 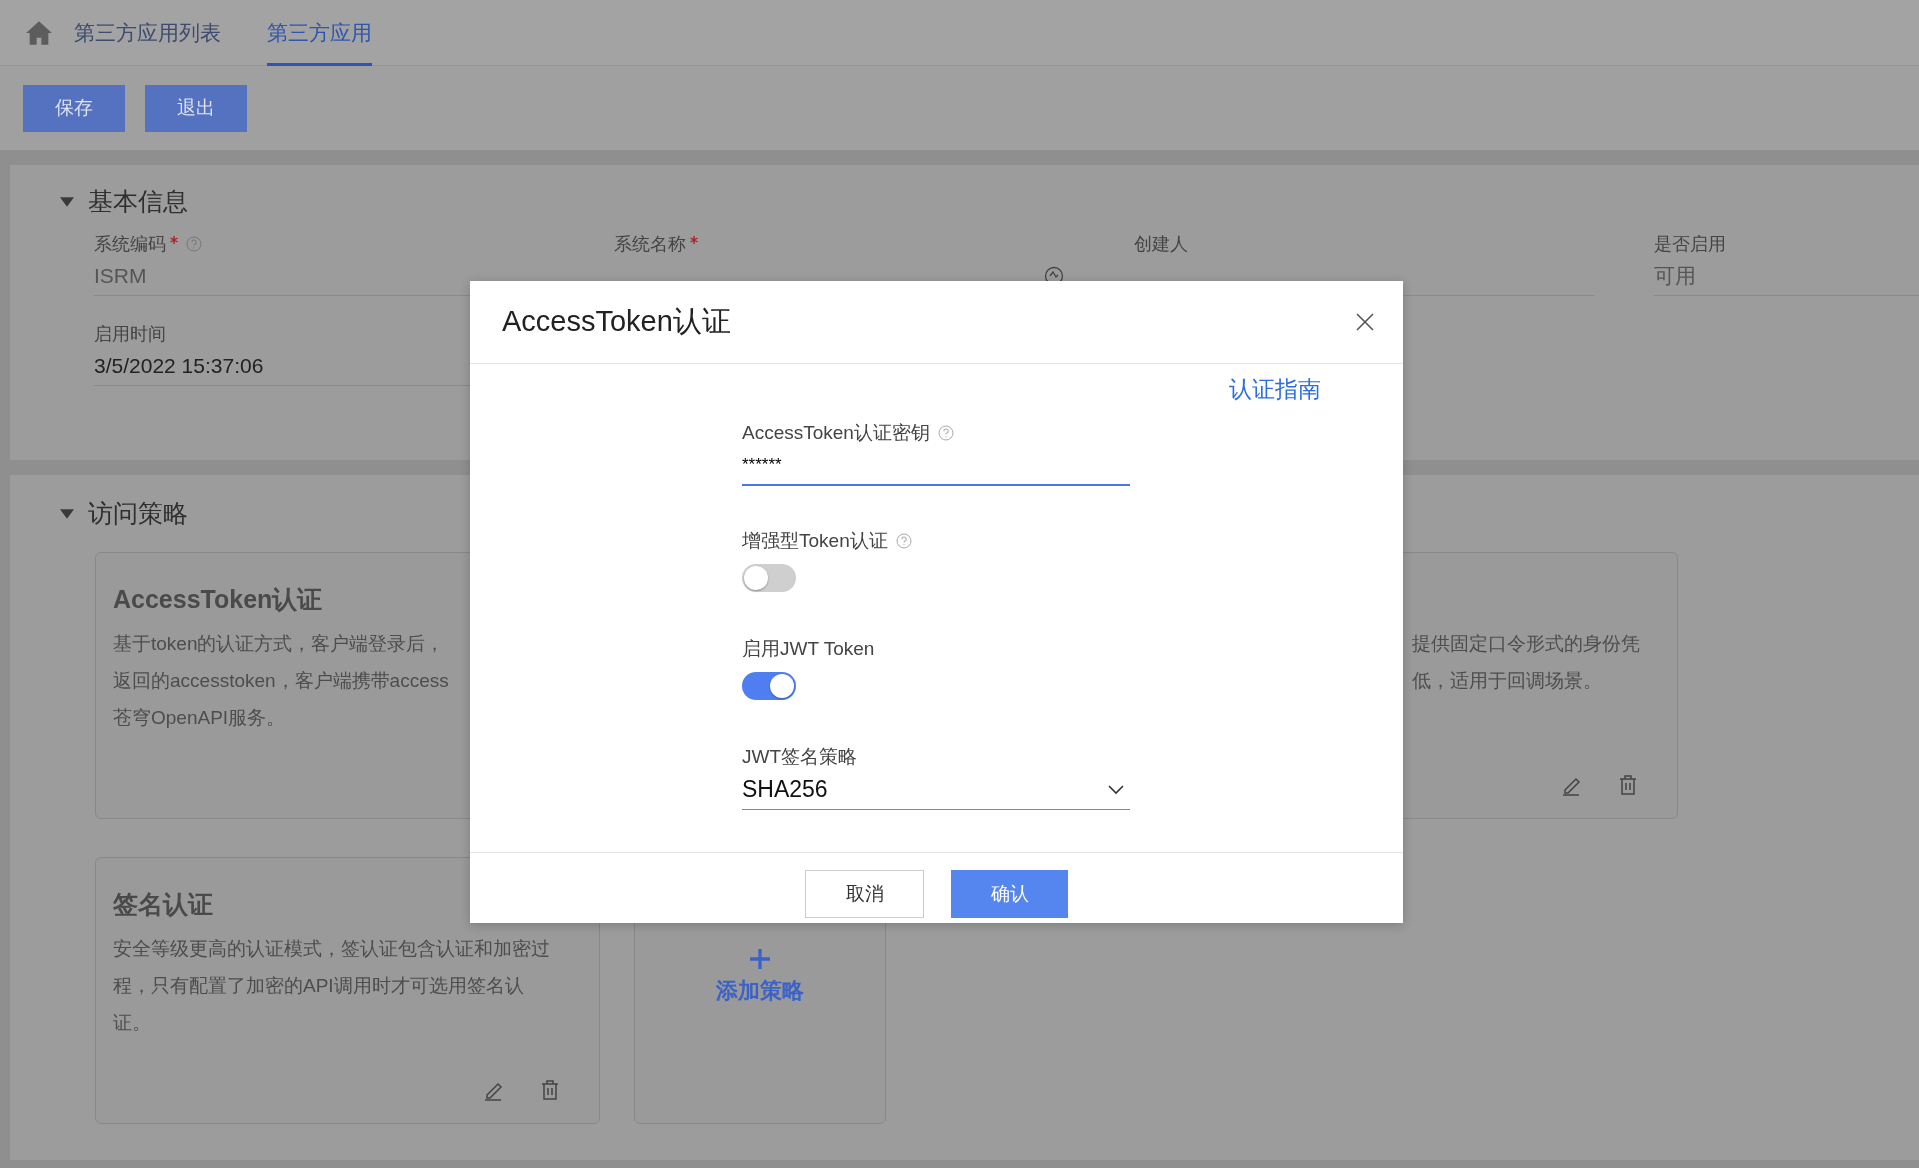 What do you see at coordinates (332, 949) in the screenshot?
I see `card-text: 安全等级更高的认证模式，签认证包含认证和加密过` at bounding box center [332, 949].